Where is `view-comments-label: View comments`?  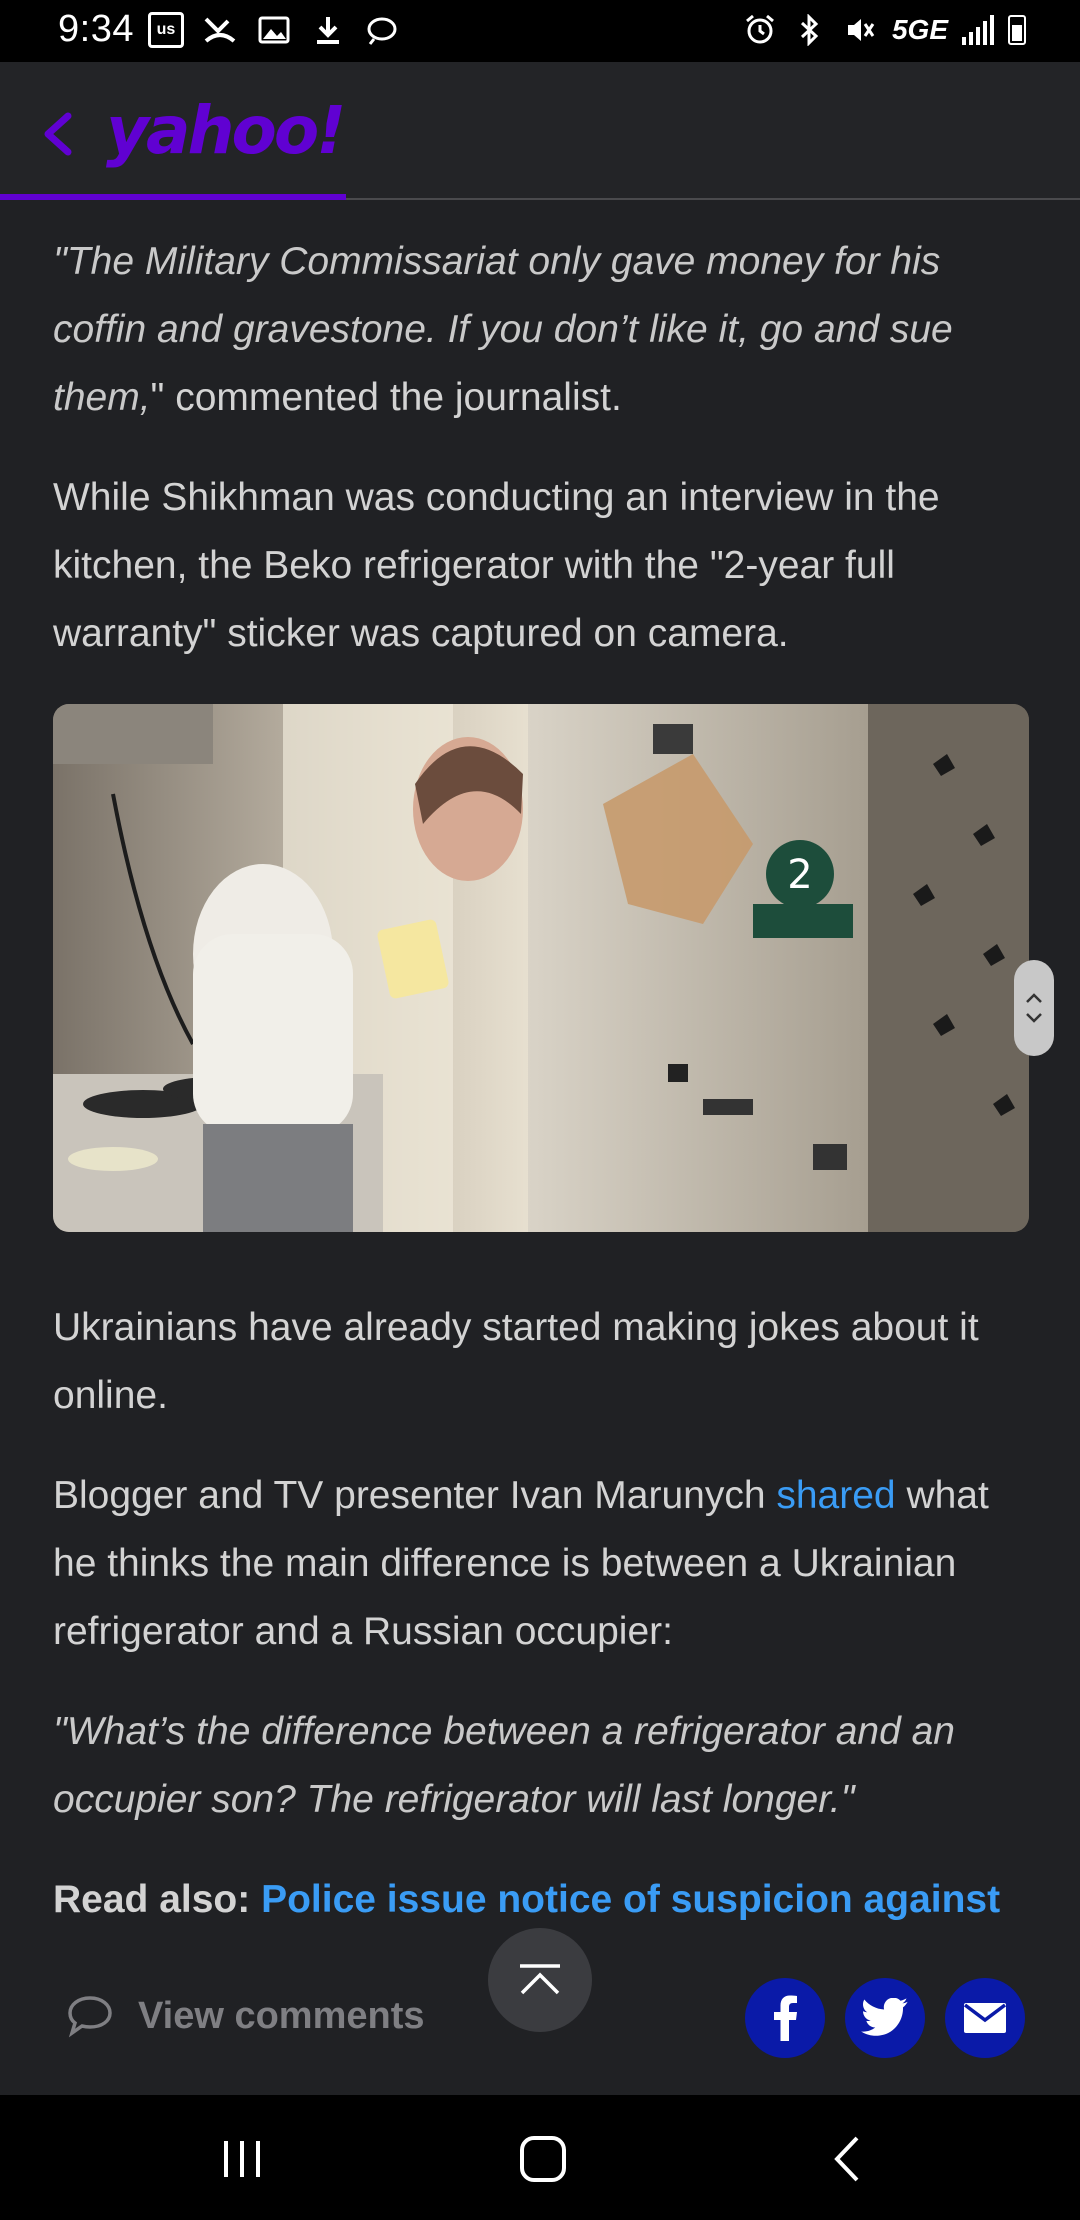 view-comments-label: View comments is located at coordinates (281, 2015).